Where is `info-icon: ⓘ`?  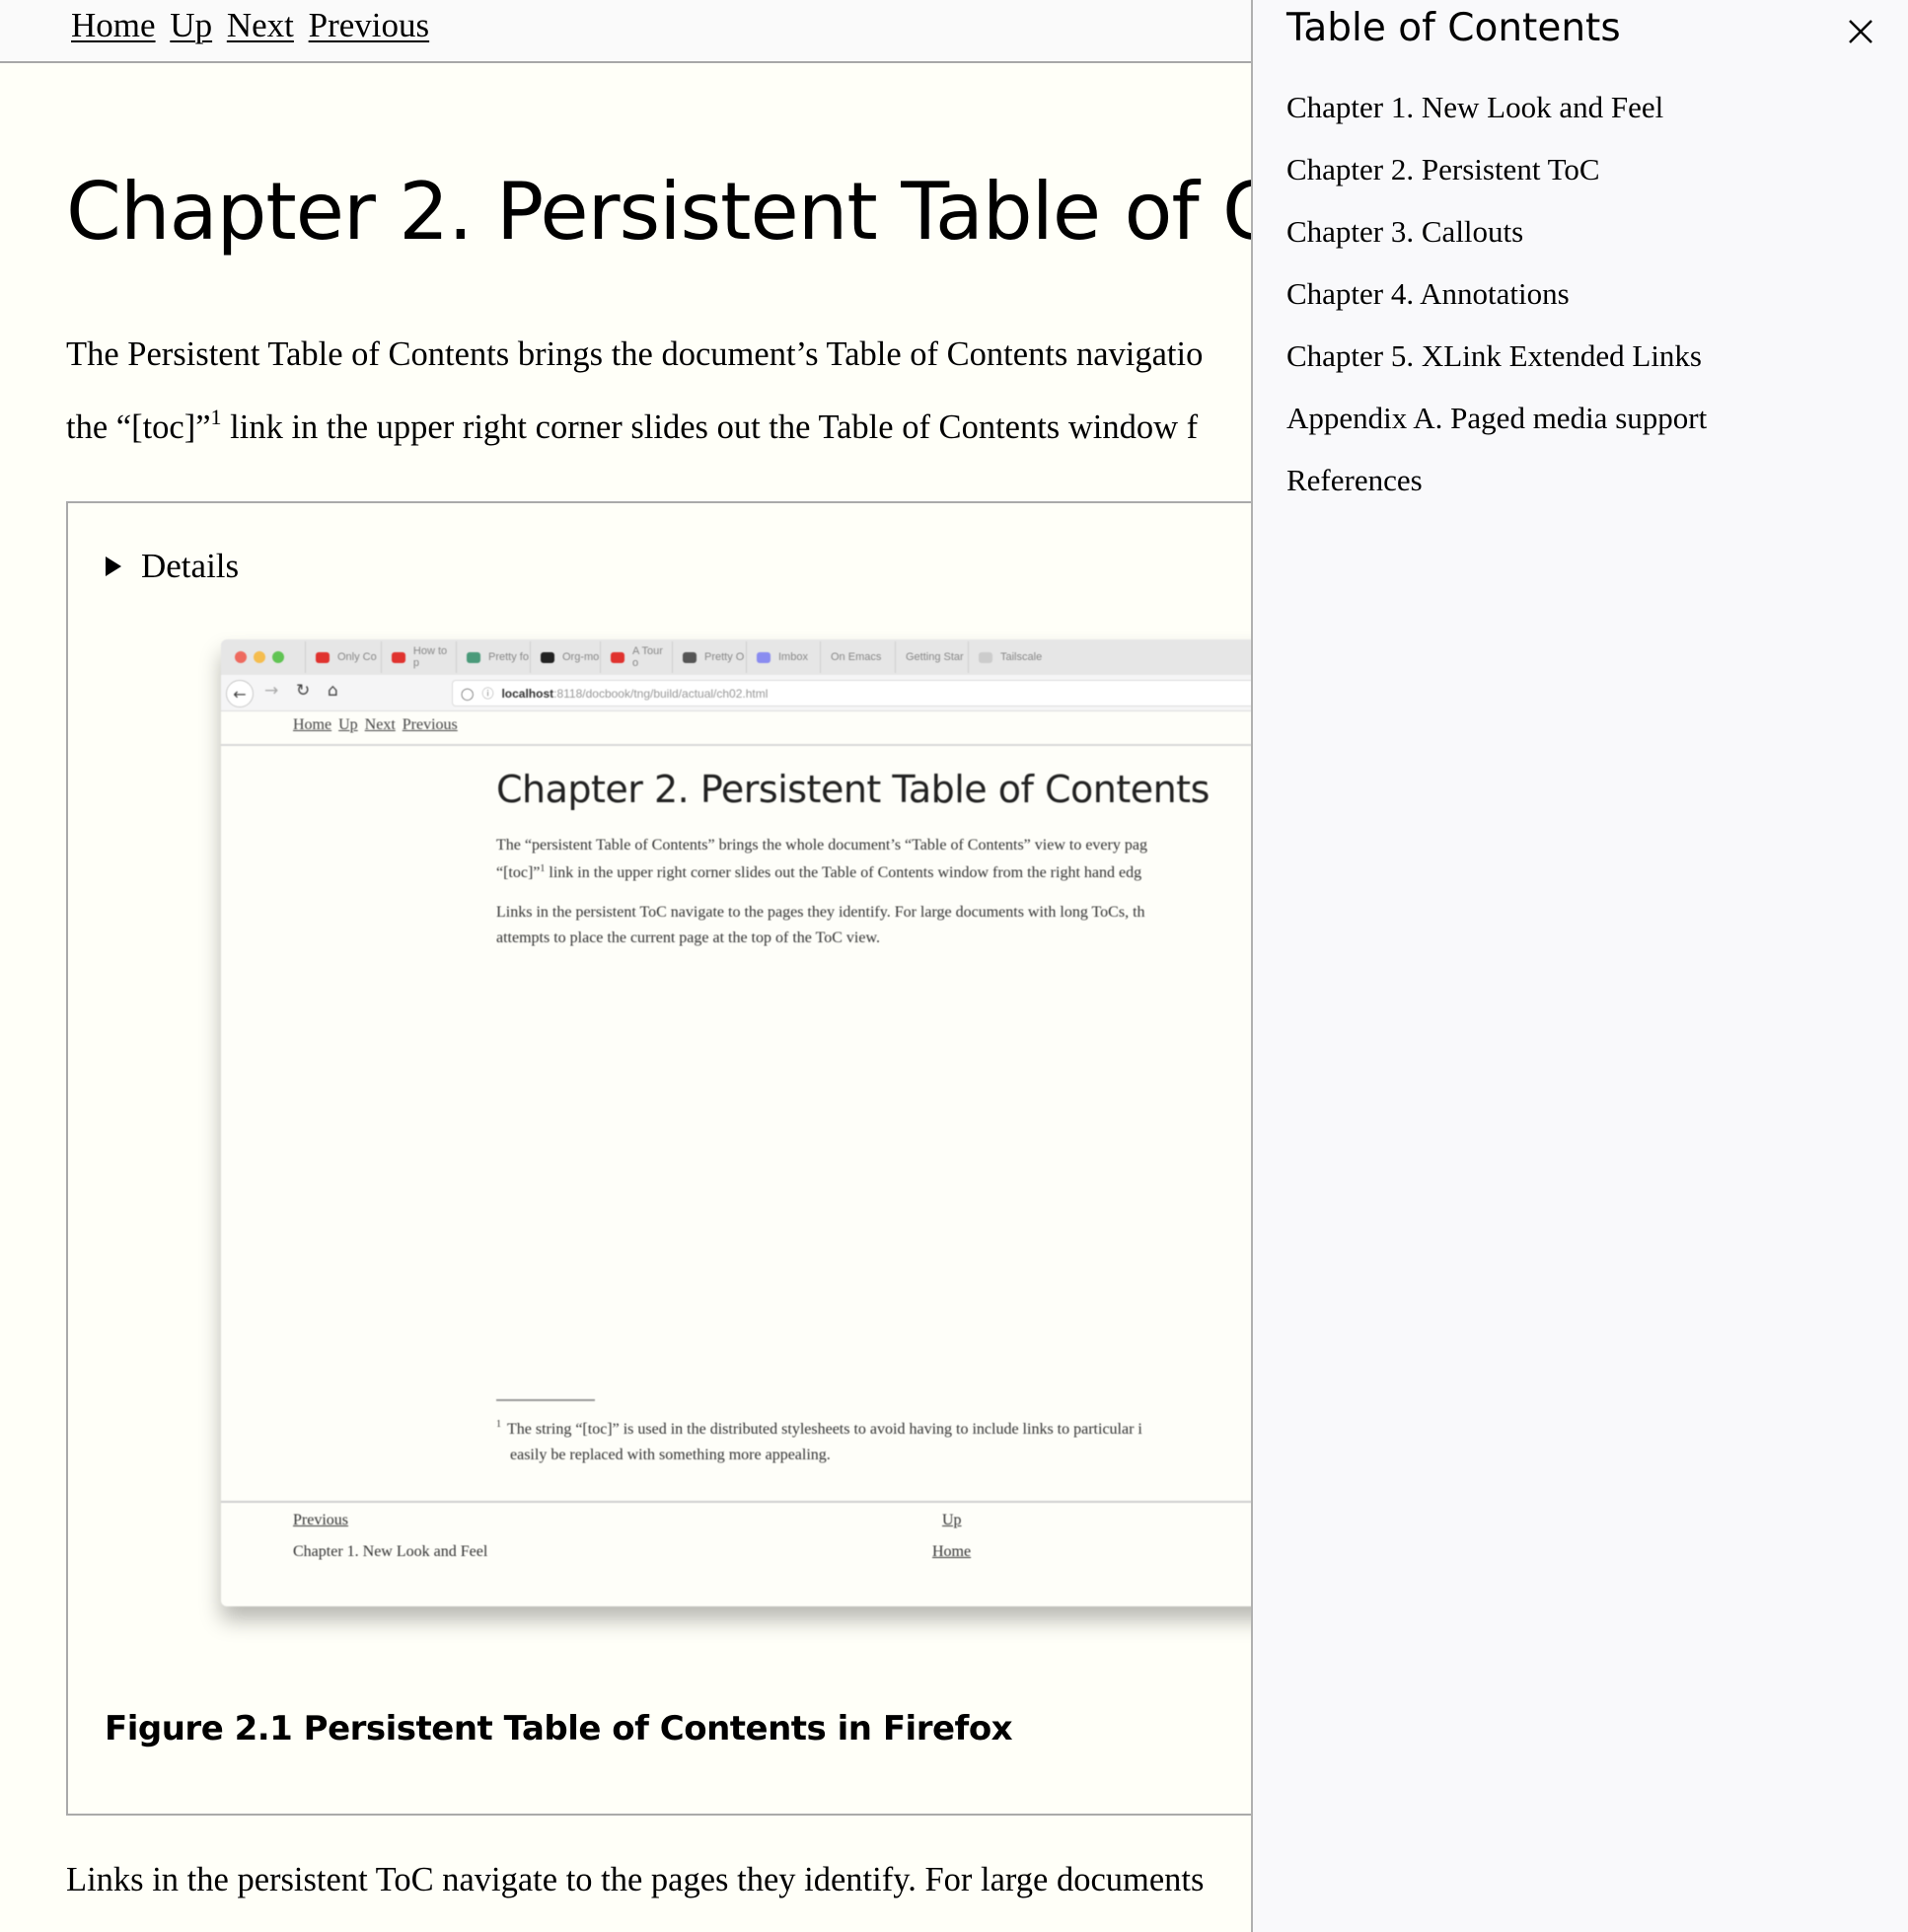
info-icon: ⓘ is located at coordinates (487, 694).